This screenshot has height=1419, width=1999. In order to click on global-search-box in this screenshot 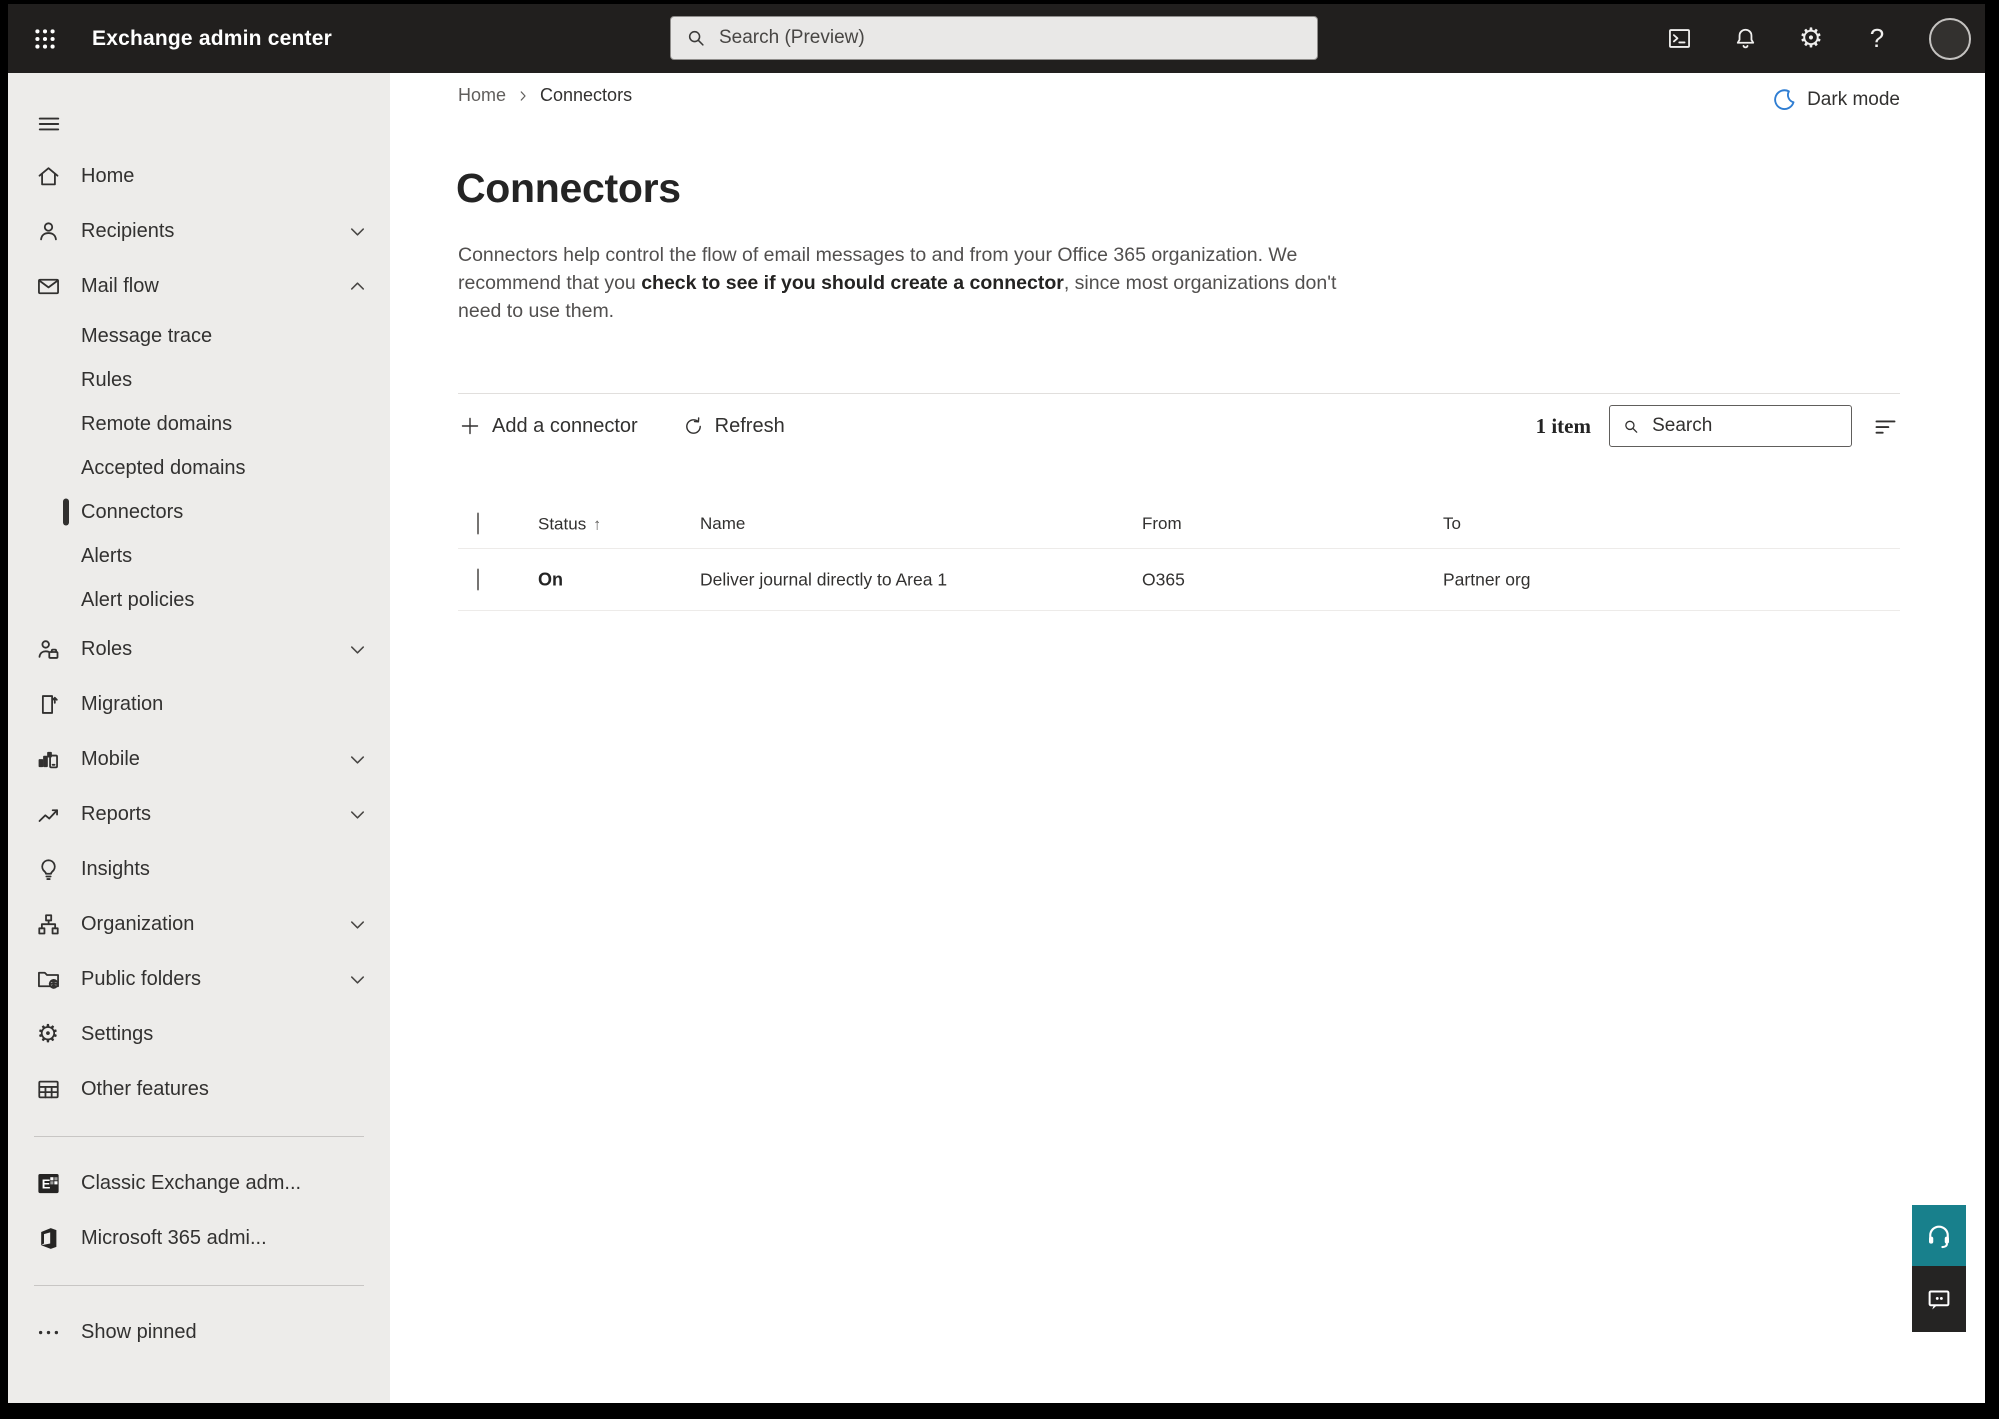, I will do `click(994, 38)`.